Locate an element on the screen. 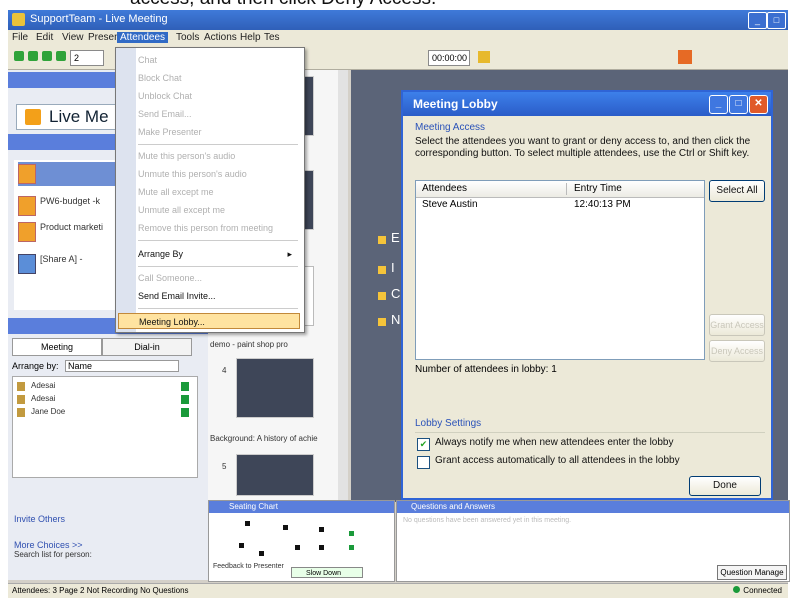  arrange-by-select: Name is located at coordinates (122, 366).